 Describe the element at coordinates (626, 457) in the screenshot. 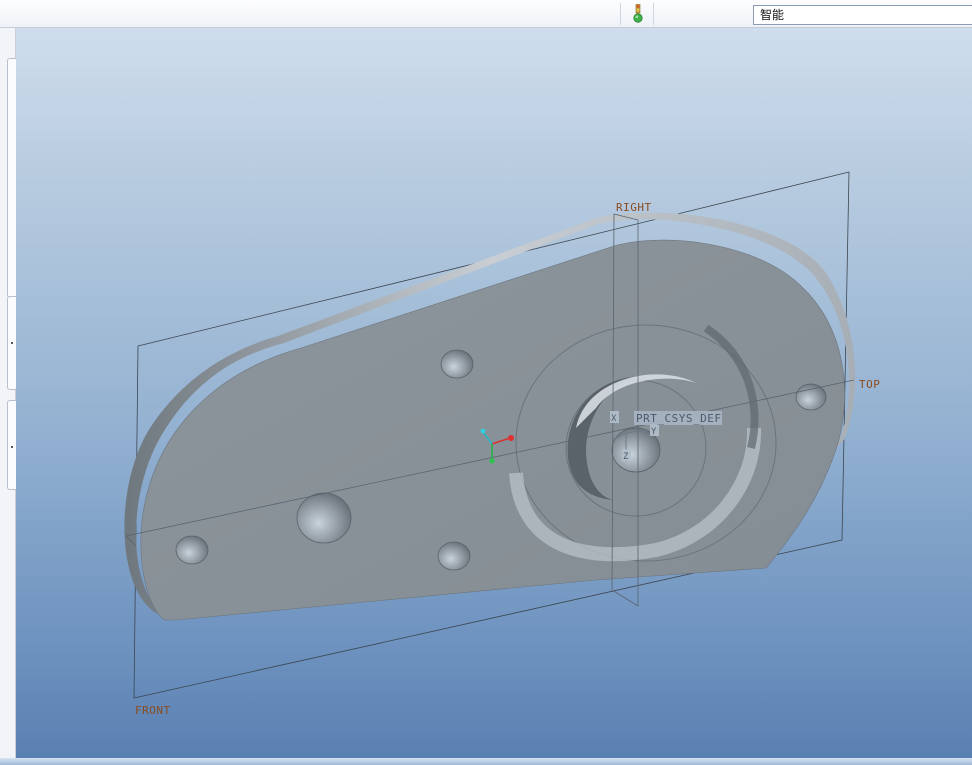

I see `csys-axis-z: Z` at that location.